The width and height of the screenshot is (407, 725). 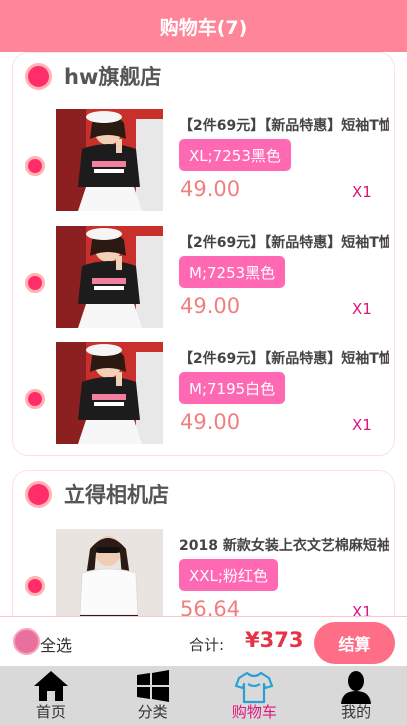 I want to click on store-name: hw旗舰店, so click(x=113, y=77).